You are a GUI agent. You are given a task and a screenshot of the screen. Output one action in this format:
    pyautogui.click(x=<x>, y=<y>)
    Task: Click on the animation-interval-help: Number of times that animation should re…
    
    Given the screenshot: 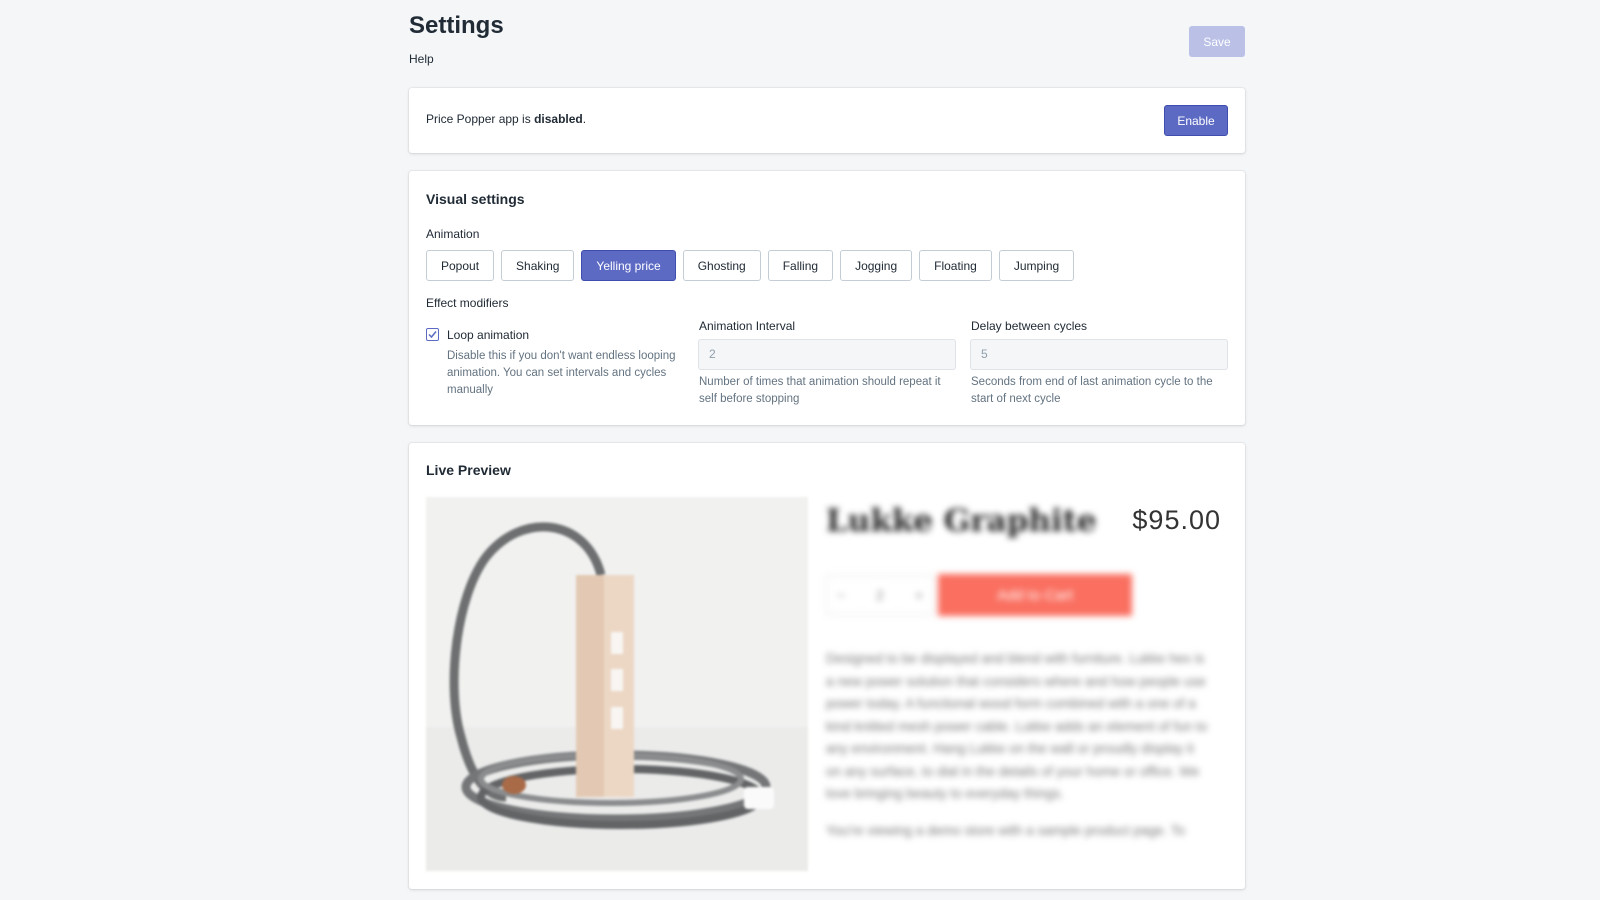 What is the action you would take?
    pyautogui.click(x=820, y=390)
    